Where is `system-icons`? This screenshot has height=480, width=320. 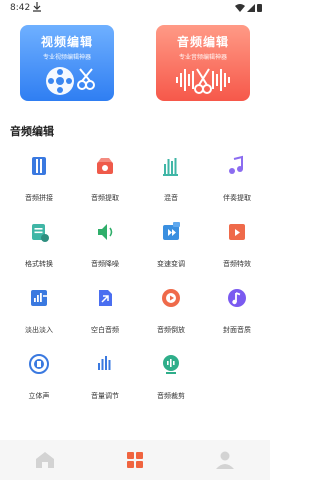 system-icons is located at coordinates (249, 9).